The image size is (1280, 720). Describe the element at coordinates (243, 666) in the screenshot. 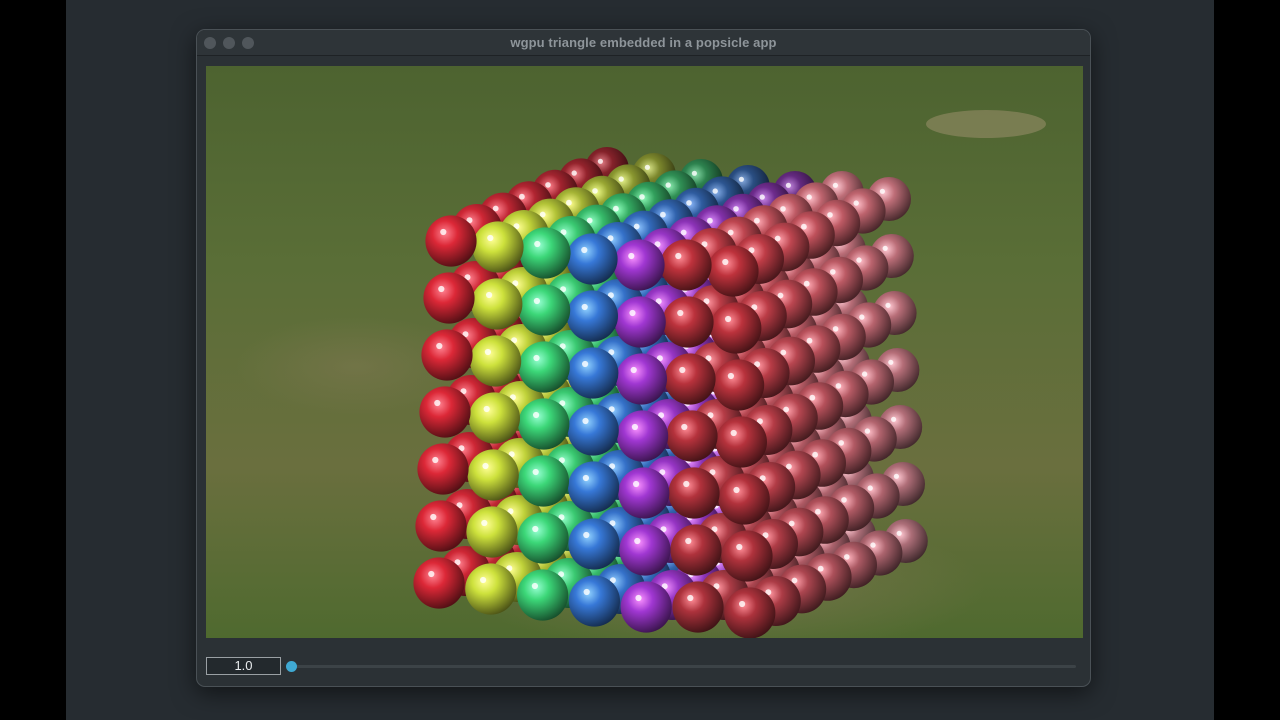

I see `scale-input` at that location.